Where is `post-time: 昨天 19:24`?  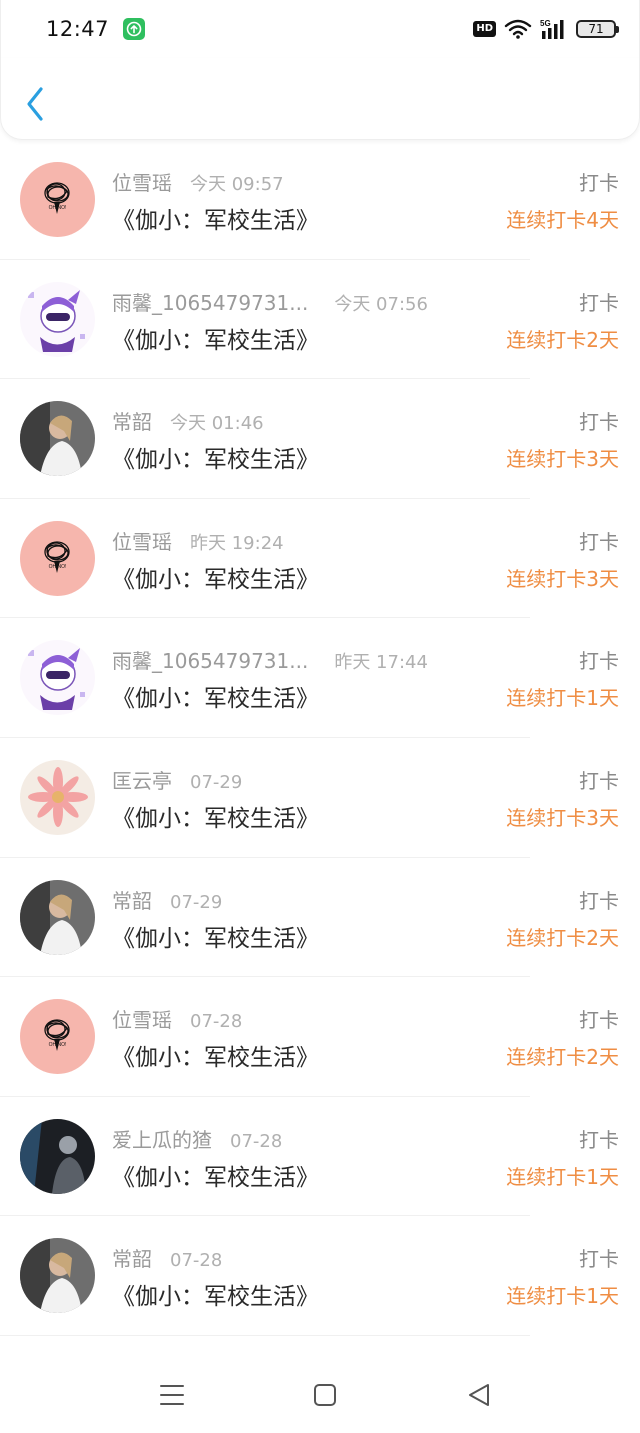
post-time: 昨天 19:24 is located at coordinates (237, 543).